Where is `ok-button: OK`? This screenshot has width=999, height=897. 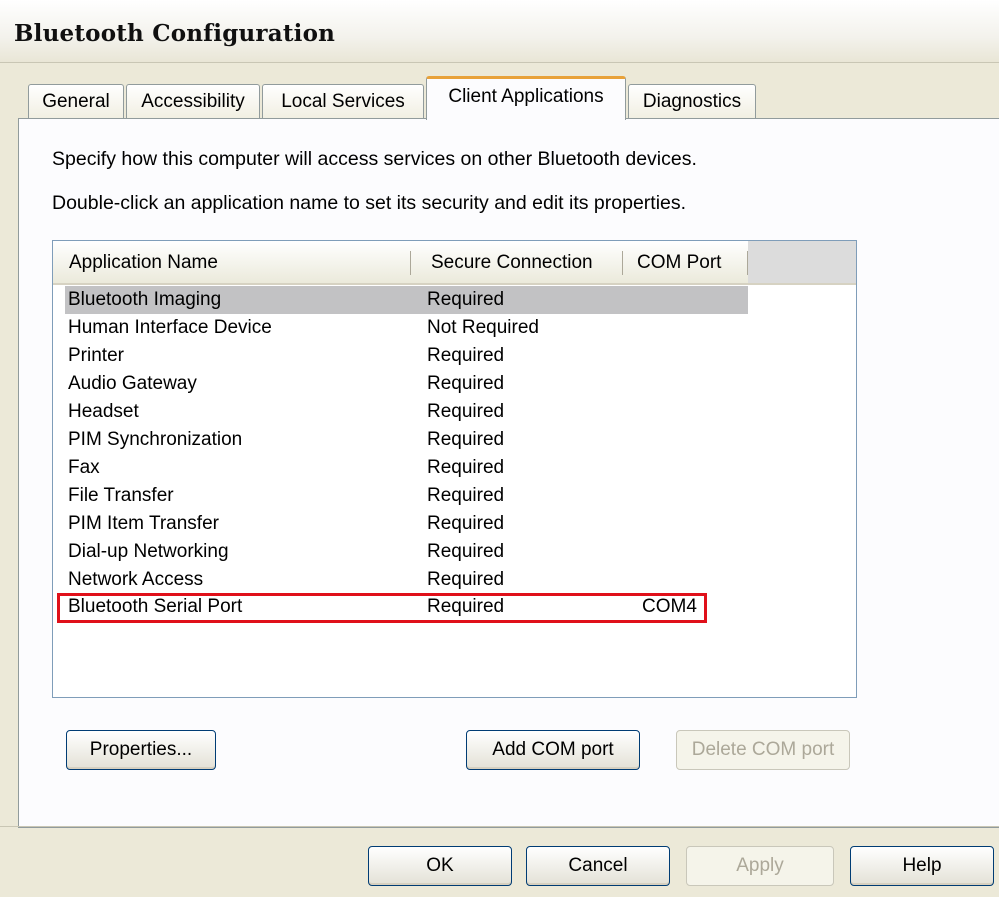
ok-button: OK is located at coordinates (440, 866).